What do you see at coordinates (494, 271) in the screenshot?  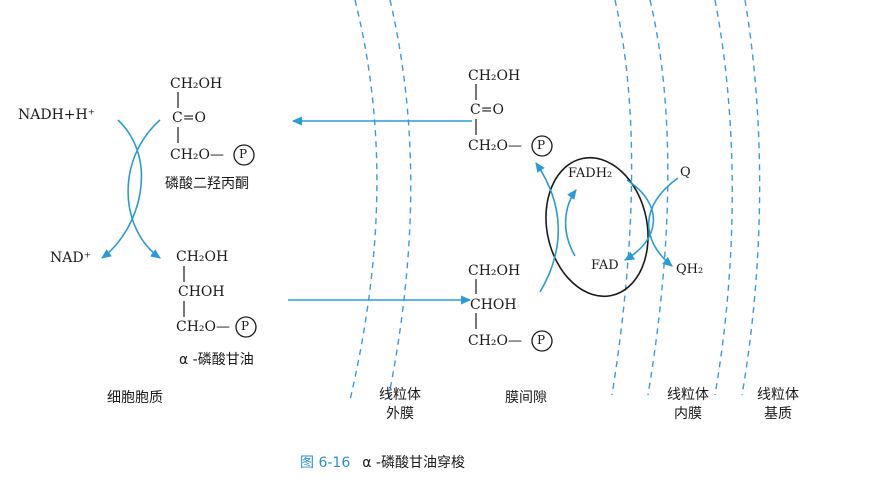 I see `g3p-ch2oh-ims: CH₂OH` at bounding box center [494, 271].